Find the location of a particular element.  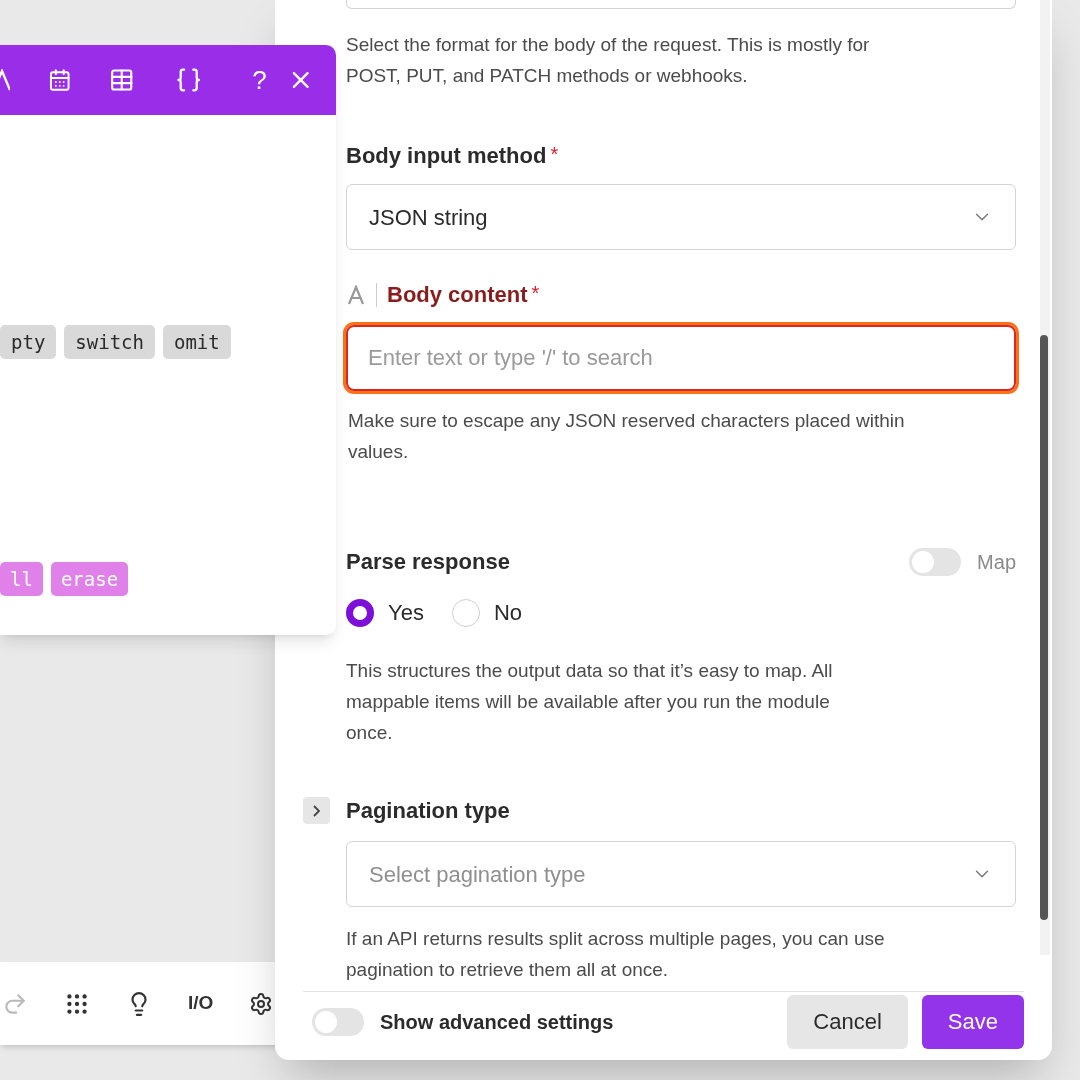

io-button: I/O is located at coordinates (201, 1003).